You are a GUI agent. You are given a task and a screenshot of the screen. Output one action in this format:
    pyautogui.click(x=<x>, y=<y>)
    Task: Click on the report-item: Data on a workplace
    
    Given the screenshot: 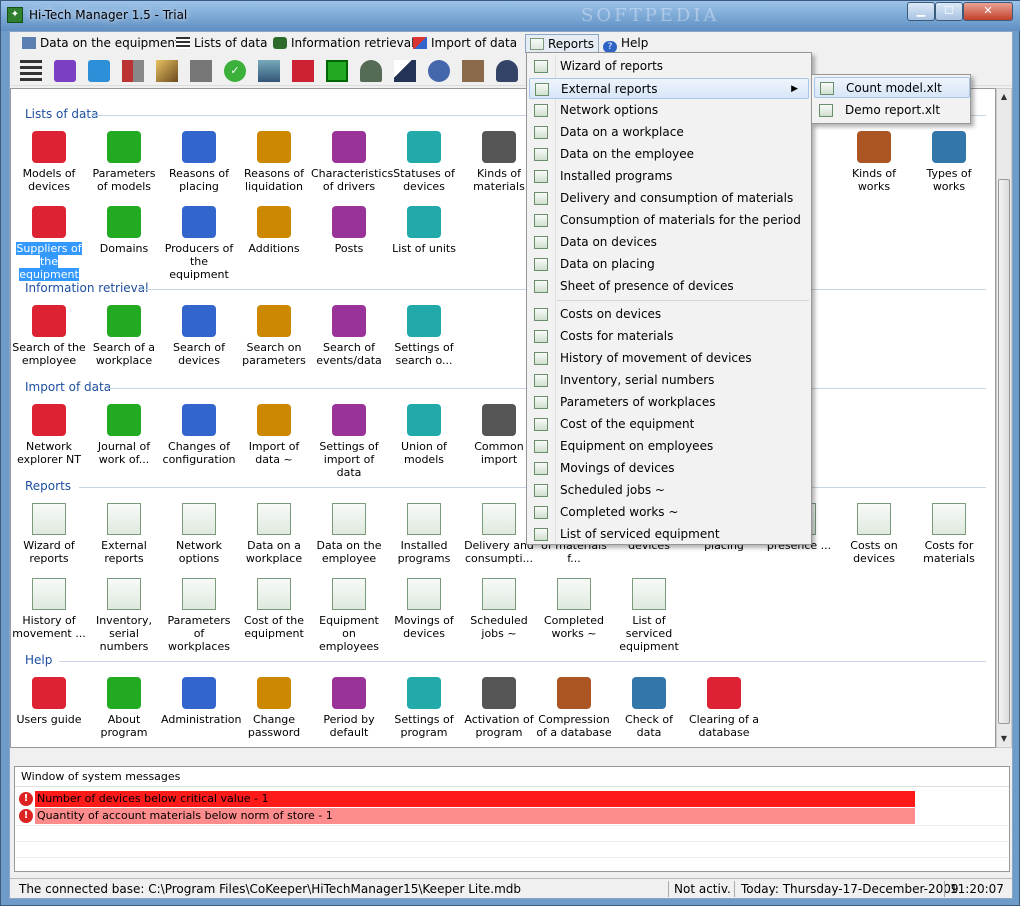 What is the action you would take?
    pyautogui.click(x=274, y=534)
    